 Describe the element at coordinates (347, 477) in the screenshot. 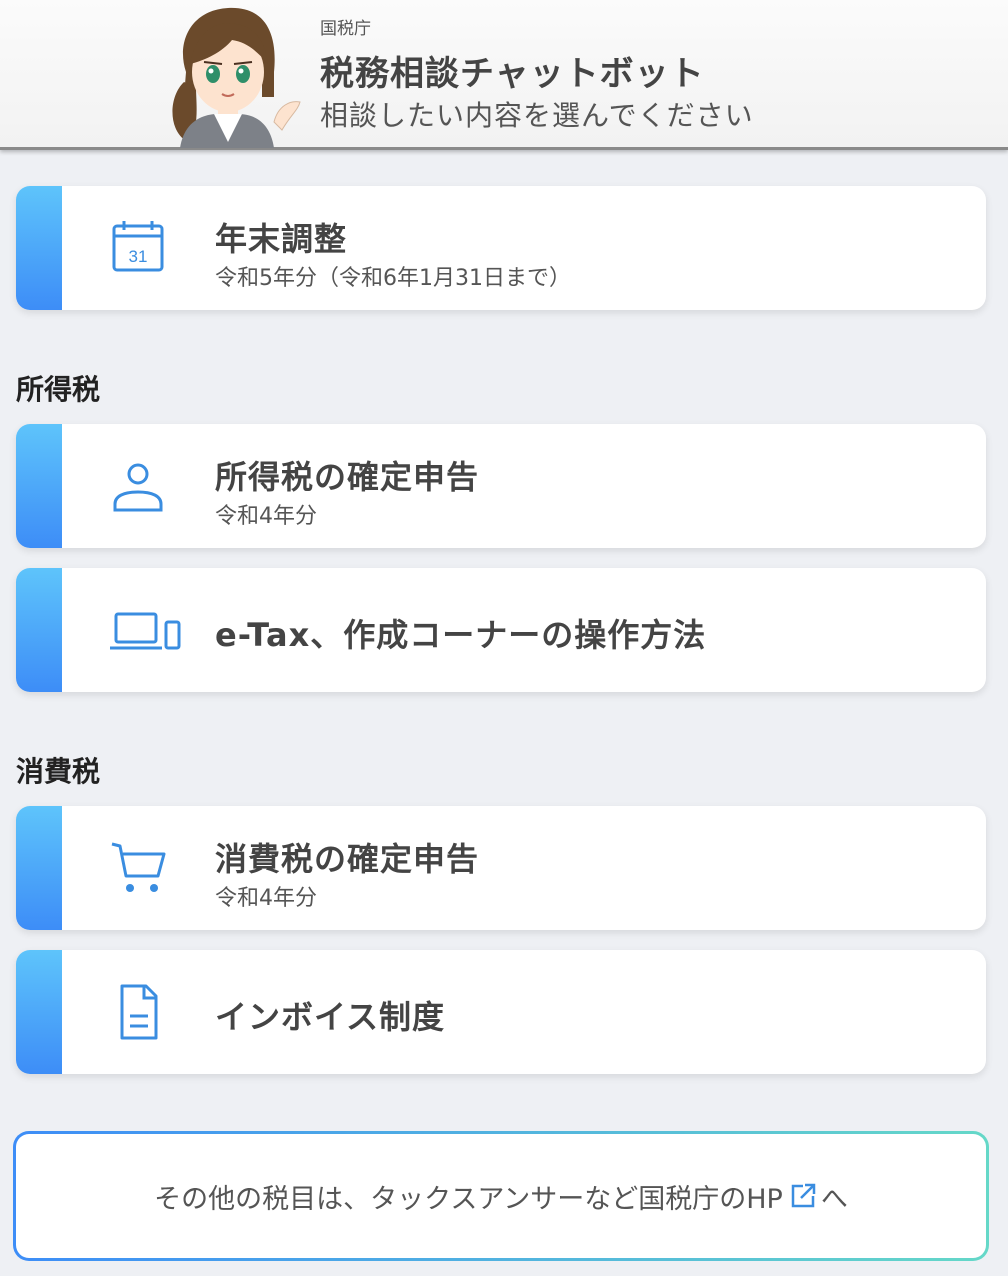

I see `card-title: 所得税の確定申告` at that location.